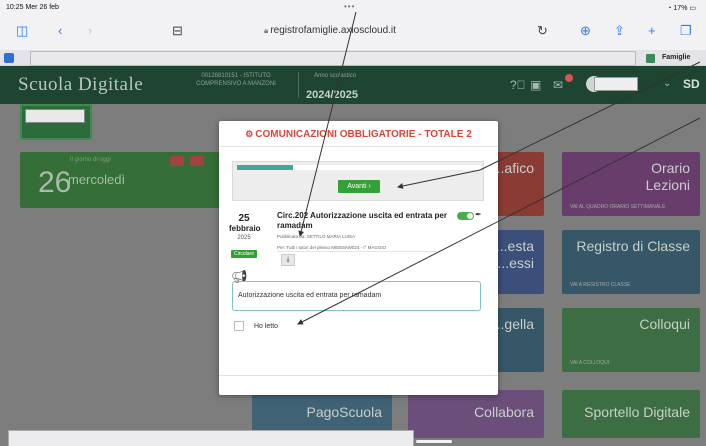 This screenshot has height=446, width=706. I want to click on forward-icon: ›, so click(90, 31).